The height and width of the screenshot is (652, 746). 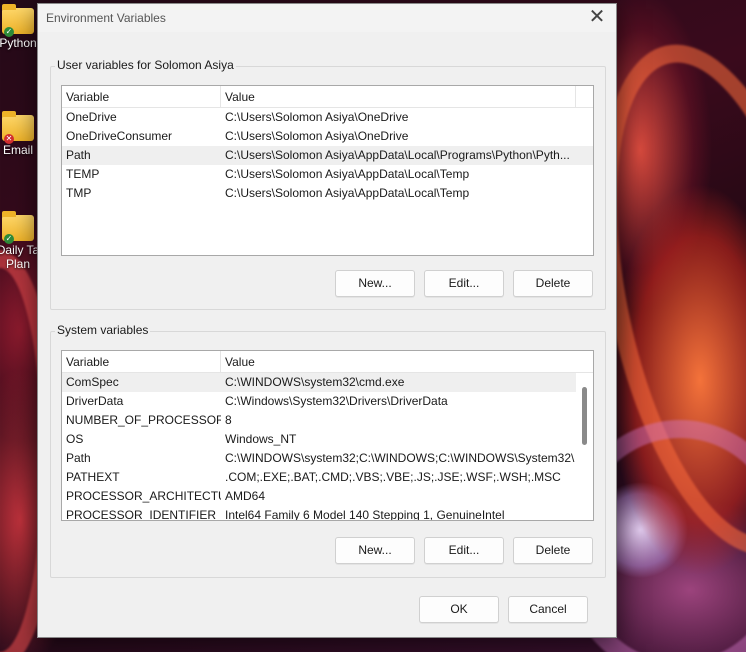 What do you see at coordinates (91, 117) in the screenshot?
I see `variable-name-cell: OneDrive` at bounding box center [91, 117].